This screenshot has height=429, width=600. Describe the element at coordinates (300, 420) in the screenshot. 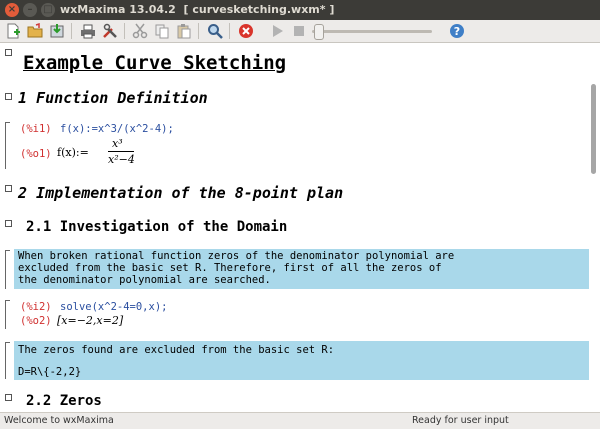

I see `status-bar: Welcome to wxMaxima Ready for user input` at that location.